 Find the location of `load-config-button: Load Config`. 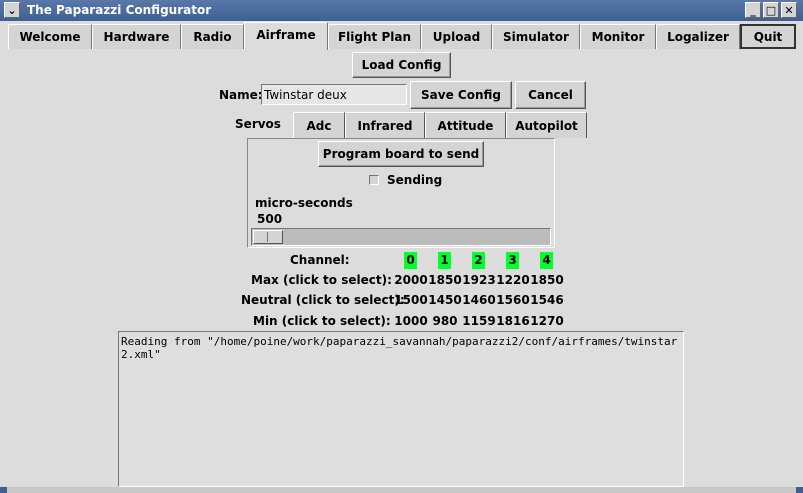

load-config-button: Load Config is located at coordinates (401, 65).